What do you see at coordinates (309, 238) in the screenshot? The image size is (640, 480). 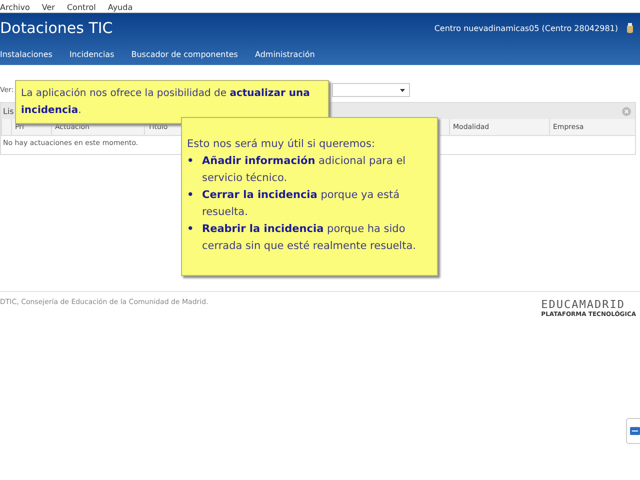 I see `bullet-text: Reabrir la incidencia porque ha sido cerrada sin que esté realmente resuelta.` at bounding box center [309, 238].